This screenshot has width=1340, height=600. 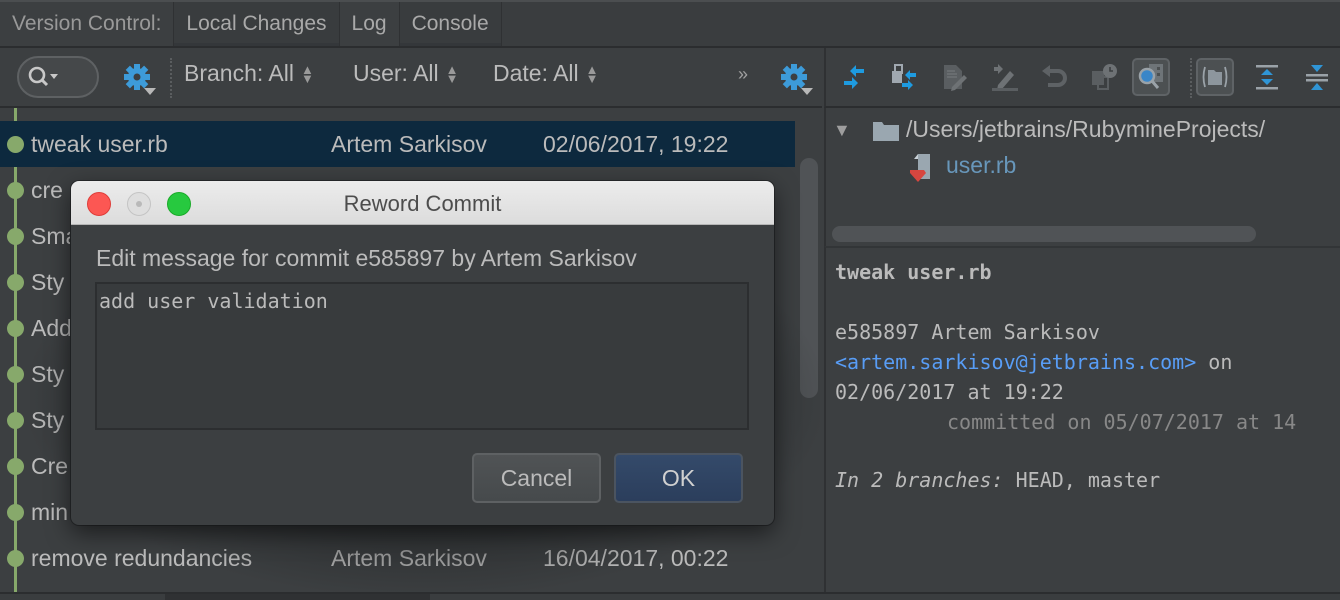 What do you see at coordinates (678, 478) in the screenshot?
I see `ok-button: OK` at bounding box center [678, 478].